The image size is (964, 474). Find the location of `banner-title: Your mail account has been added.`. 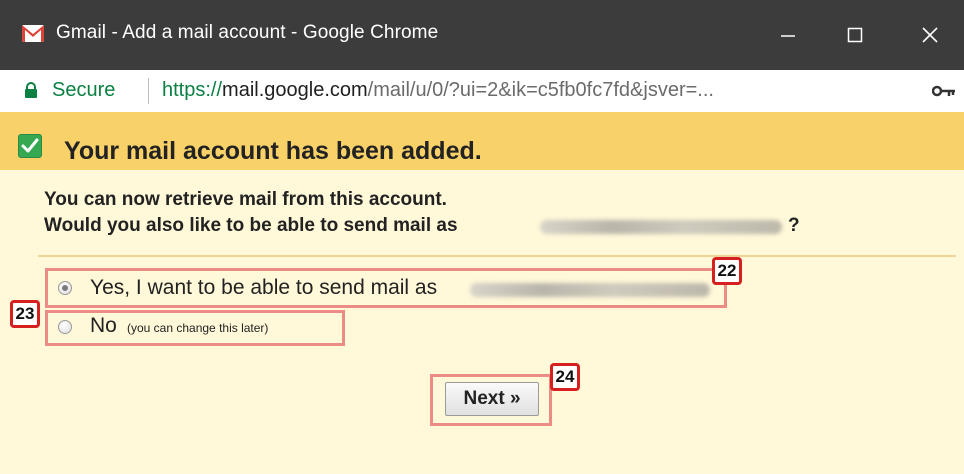

banner-title: Your mail account has been added. is located at coordinates (273, 151).